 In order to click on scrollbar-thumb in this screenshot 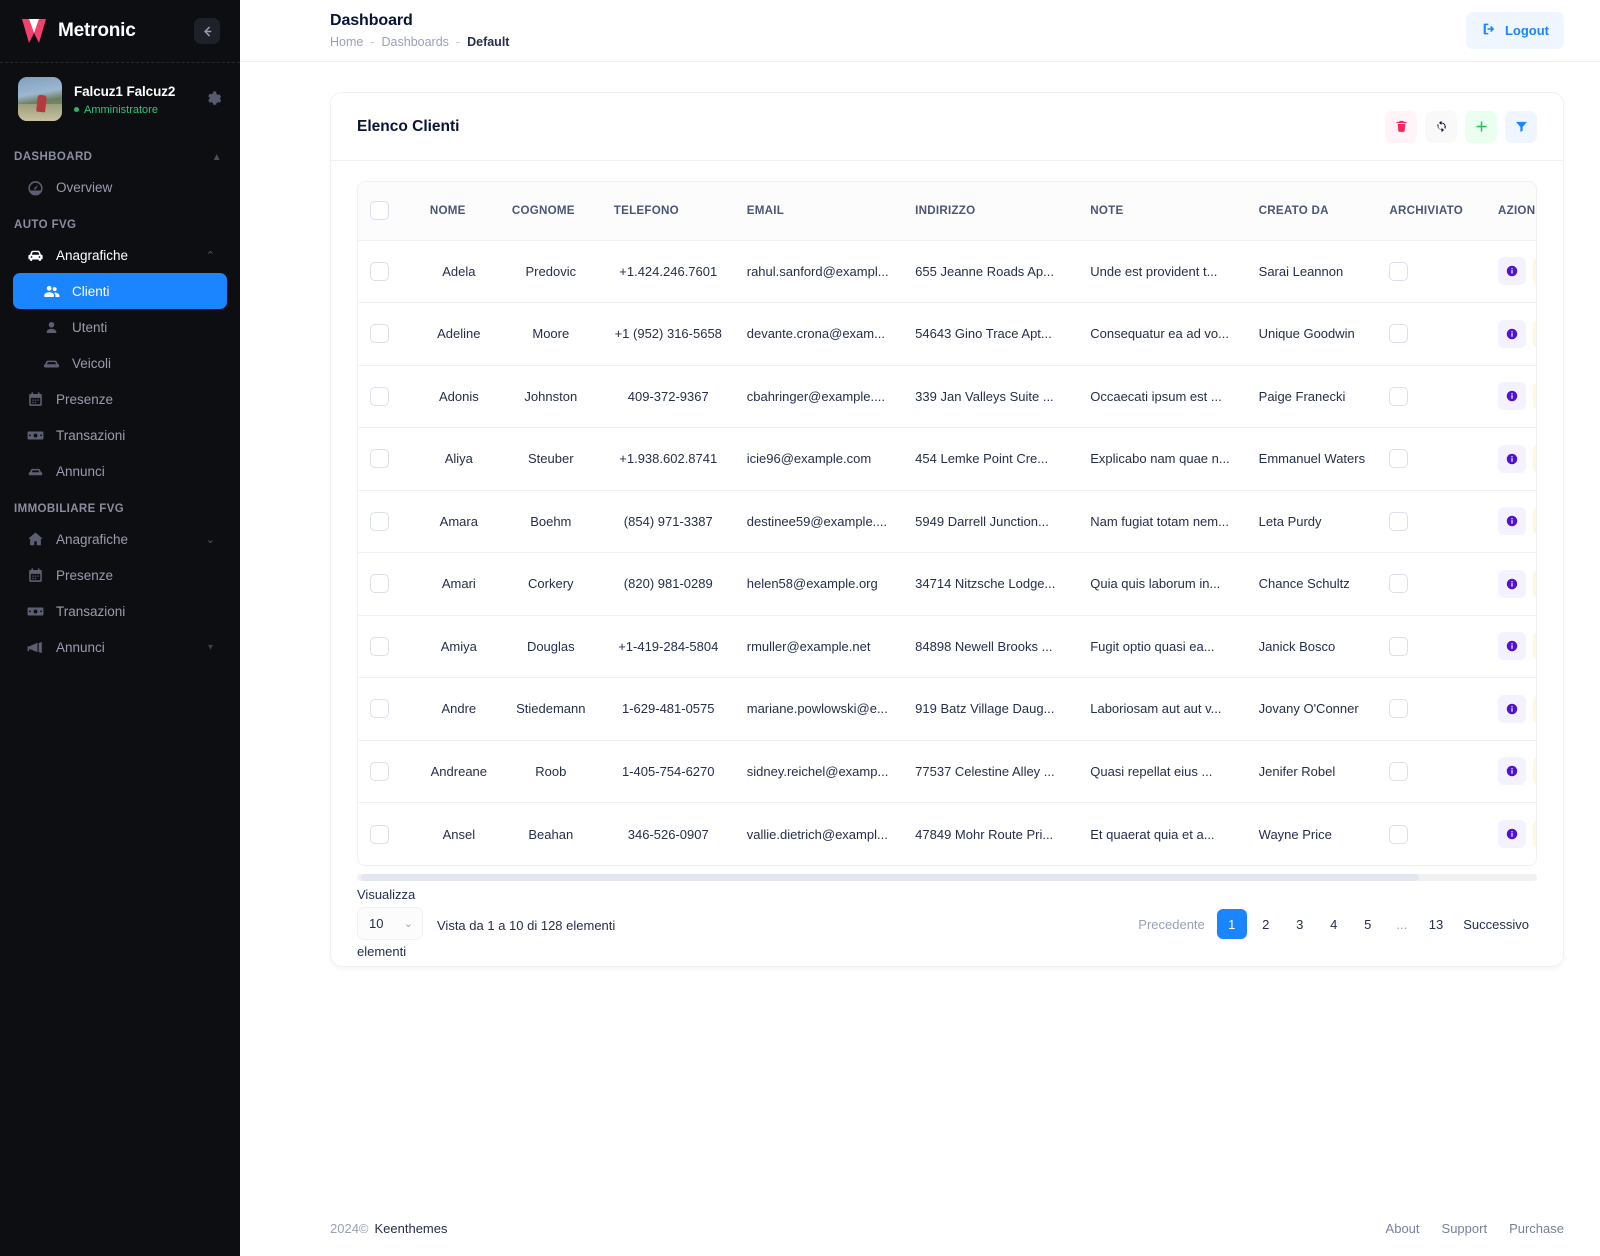, I will do `click(890, 877)`.